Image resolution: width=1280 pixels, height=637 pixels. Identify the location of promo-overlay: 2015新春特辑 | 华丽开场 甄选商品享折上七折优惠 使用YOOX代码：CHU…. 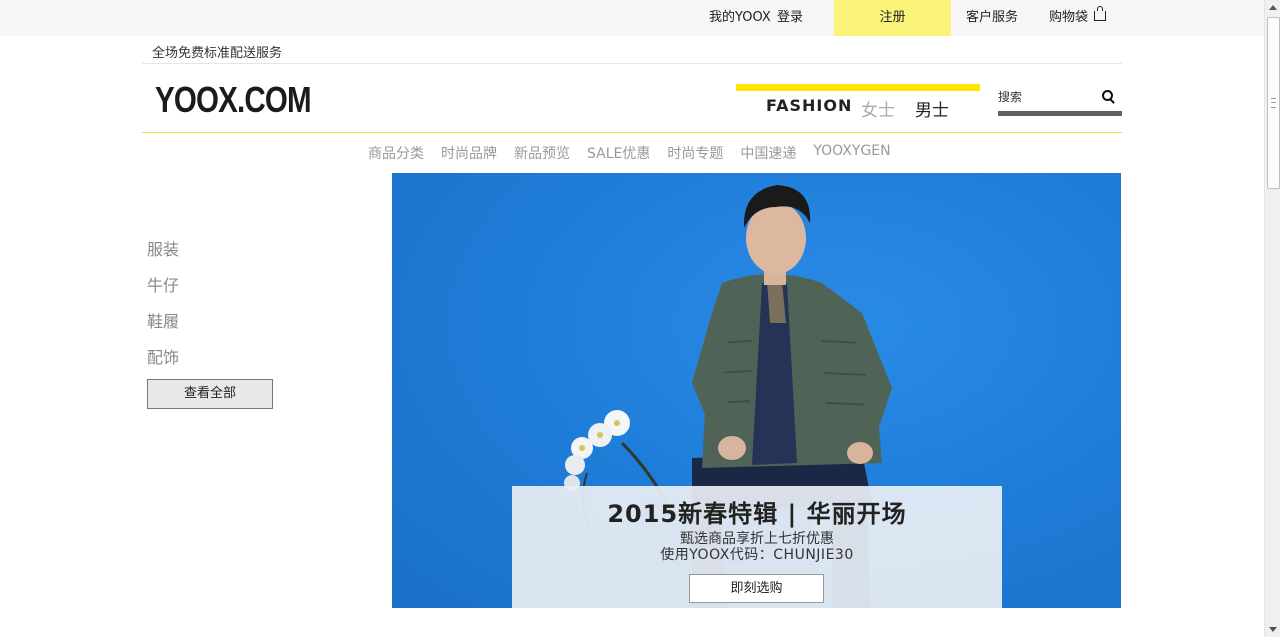
(757, 547).